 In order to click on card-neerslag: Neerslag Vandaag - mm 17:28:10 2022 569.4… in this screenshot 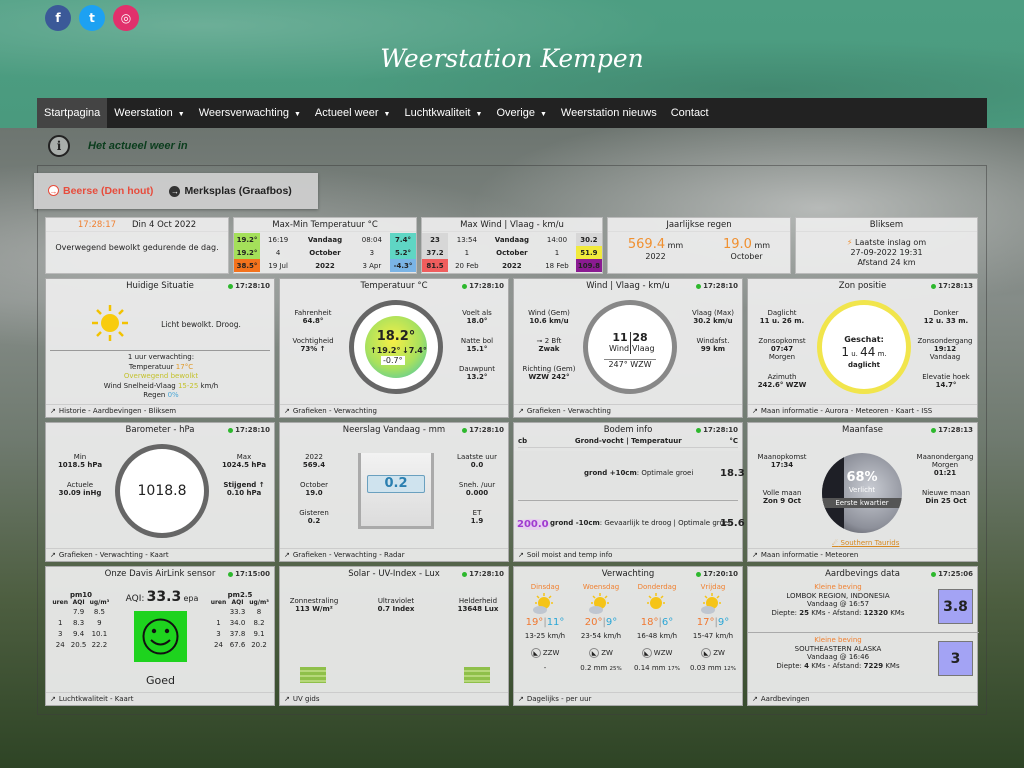, I will do `click(394, 492)`.